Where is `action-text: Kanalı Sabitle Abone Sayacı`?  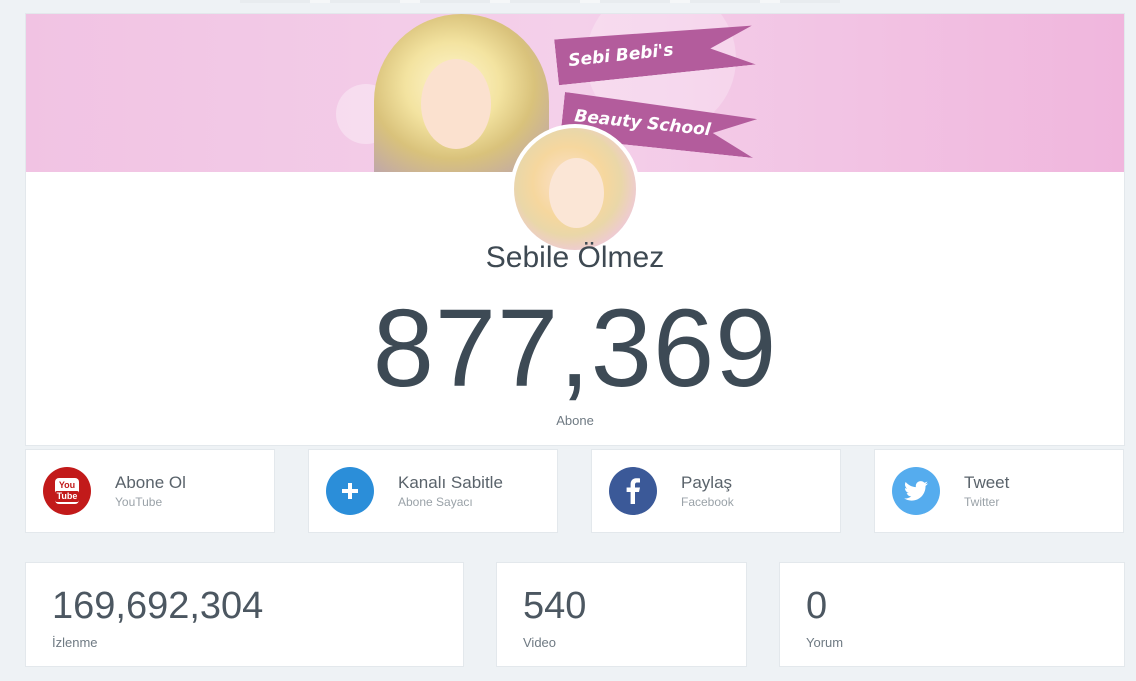
action-text: Kanalı Sabitle Abone Sayacı is located at coordinates (450, 491).